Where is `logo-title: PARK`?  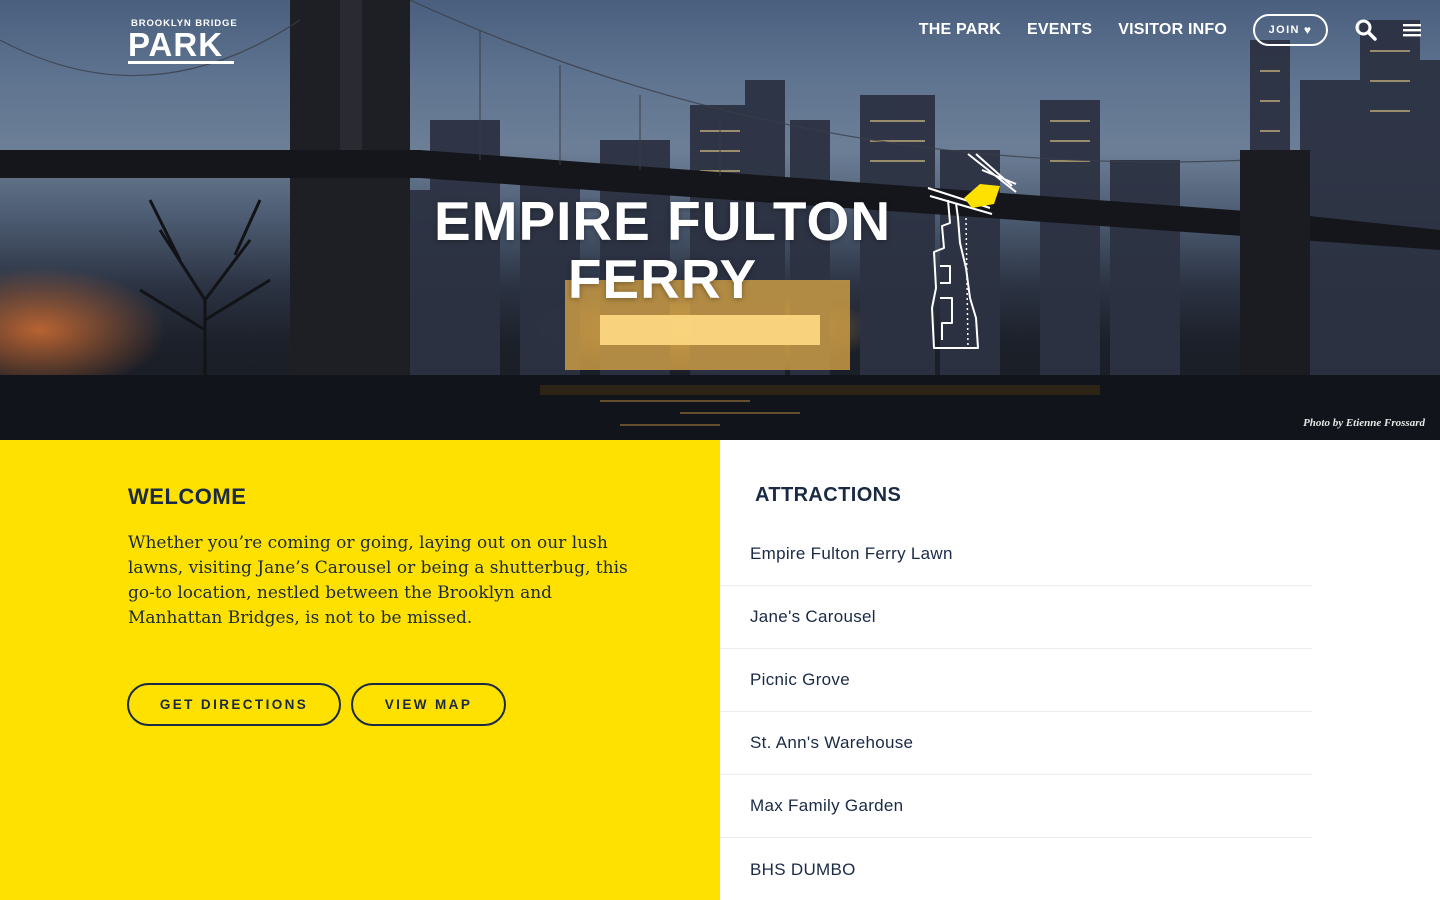
logo-title: PARK is located at coordinates (181, 46).